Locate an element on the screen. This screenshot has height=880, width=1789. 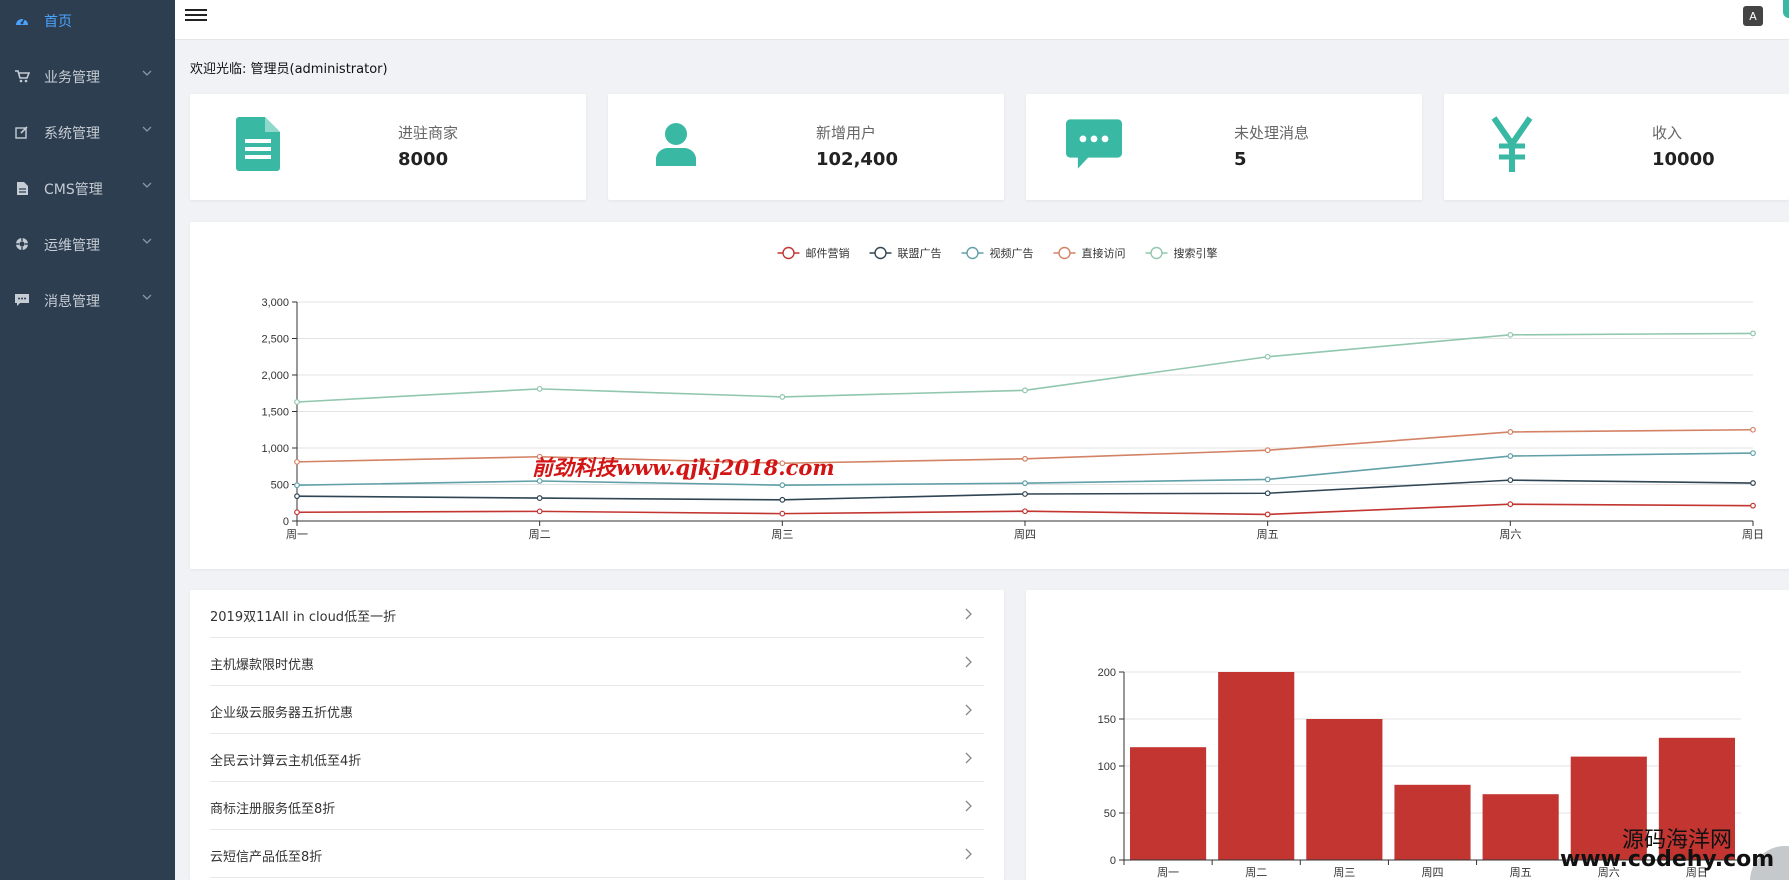
comment-icon is located at coordinates (22, 300).